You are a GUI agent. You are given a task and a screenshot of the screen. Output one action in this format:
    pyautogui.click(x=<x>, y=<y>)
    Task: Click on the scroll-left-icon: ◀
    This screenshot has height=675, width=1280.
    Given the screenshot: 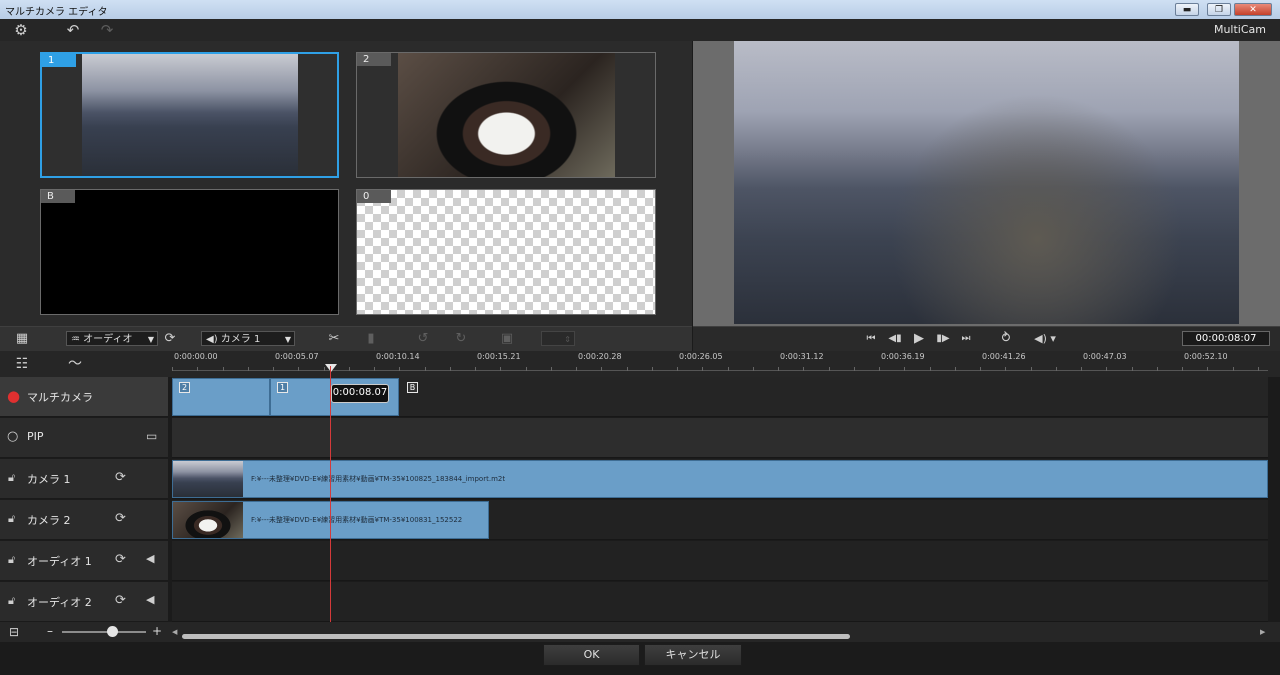 What is the action you would take?
    pyautogui.click(x=174, y=632)
    